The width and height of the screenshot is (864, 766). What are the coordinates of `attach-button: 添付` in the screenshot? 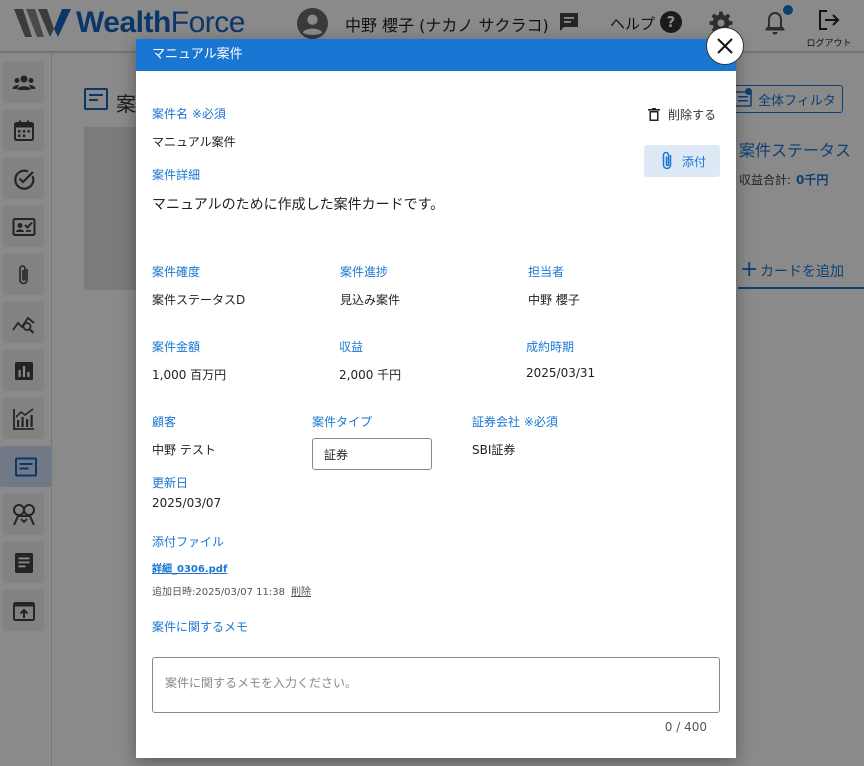 It's located at (682, 161).